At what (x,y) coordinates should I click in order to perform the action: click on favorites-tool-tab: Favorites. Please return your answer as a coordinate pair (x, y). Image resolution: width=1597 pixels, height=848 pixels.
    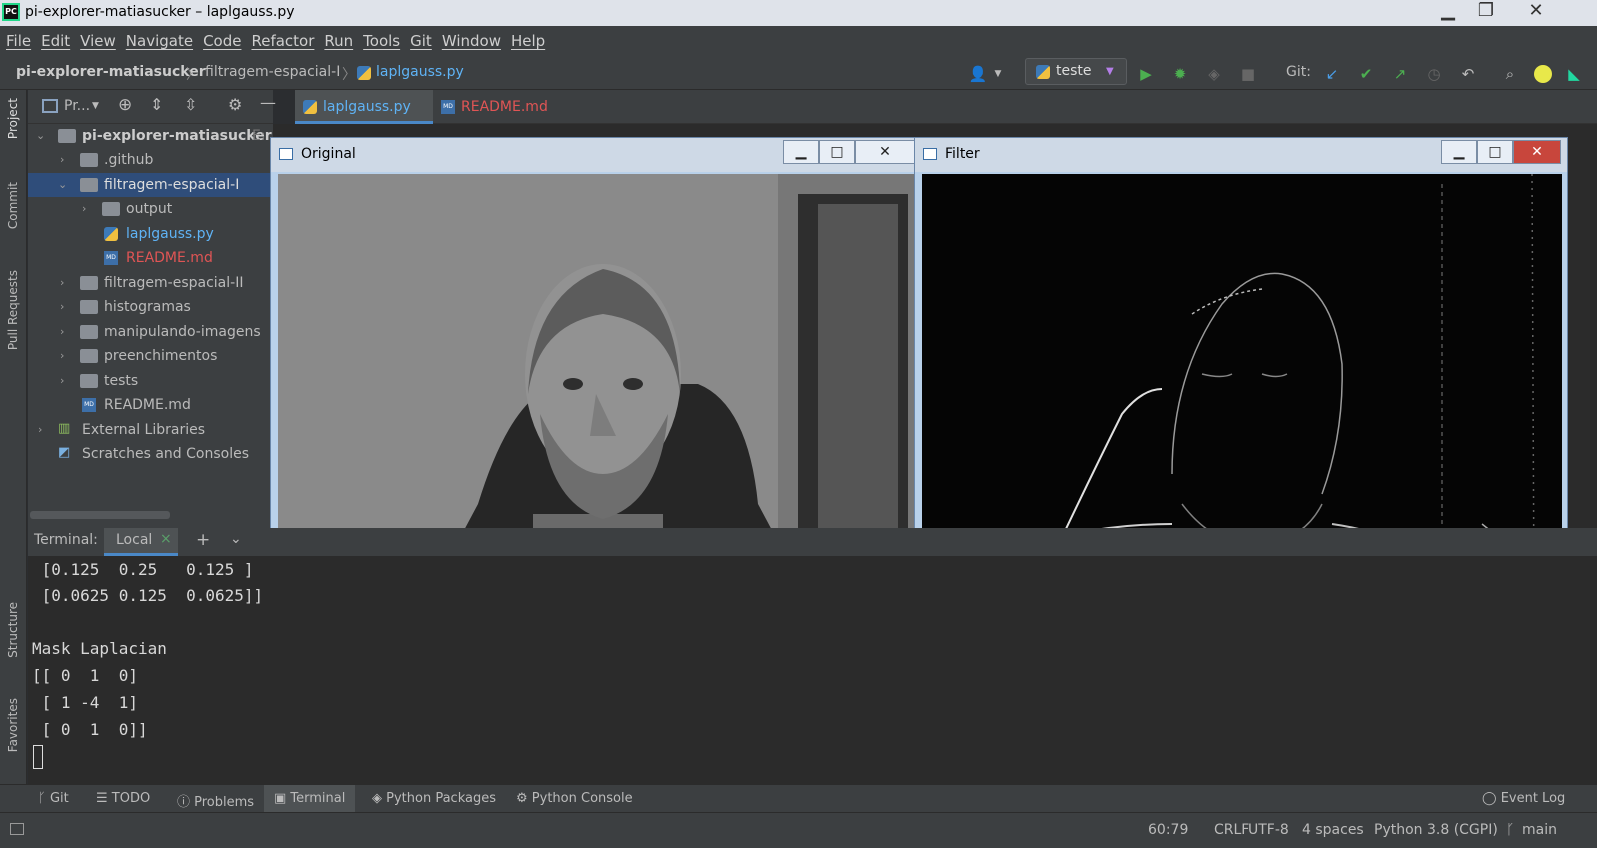
    Looking at the image, I should click on (13, 725).